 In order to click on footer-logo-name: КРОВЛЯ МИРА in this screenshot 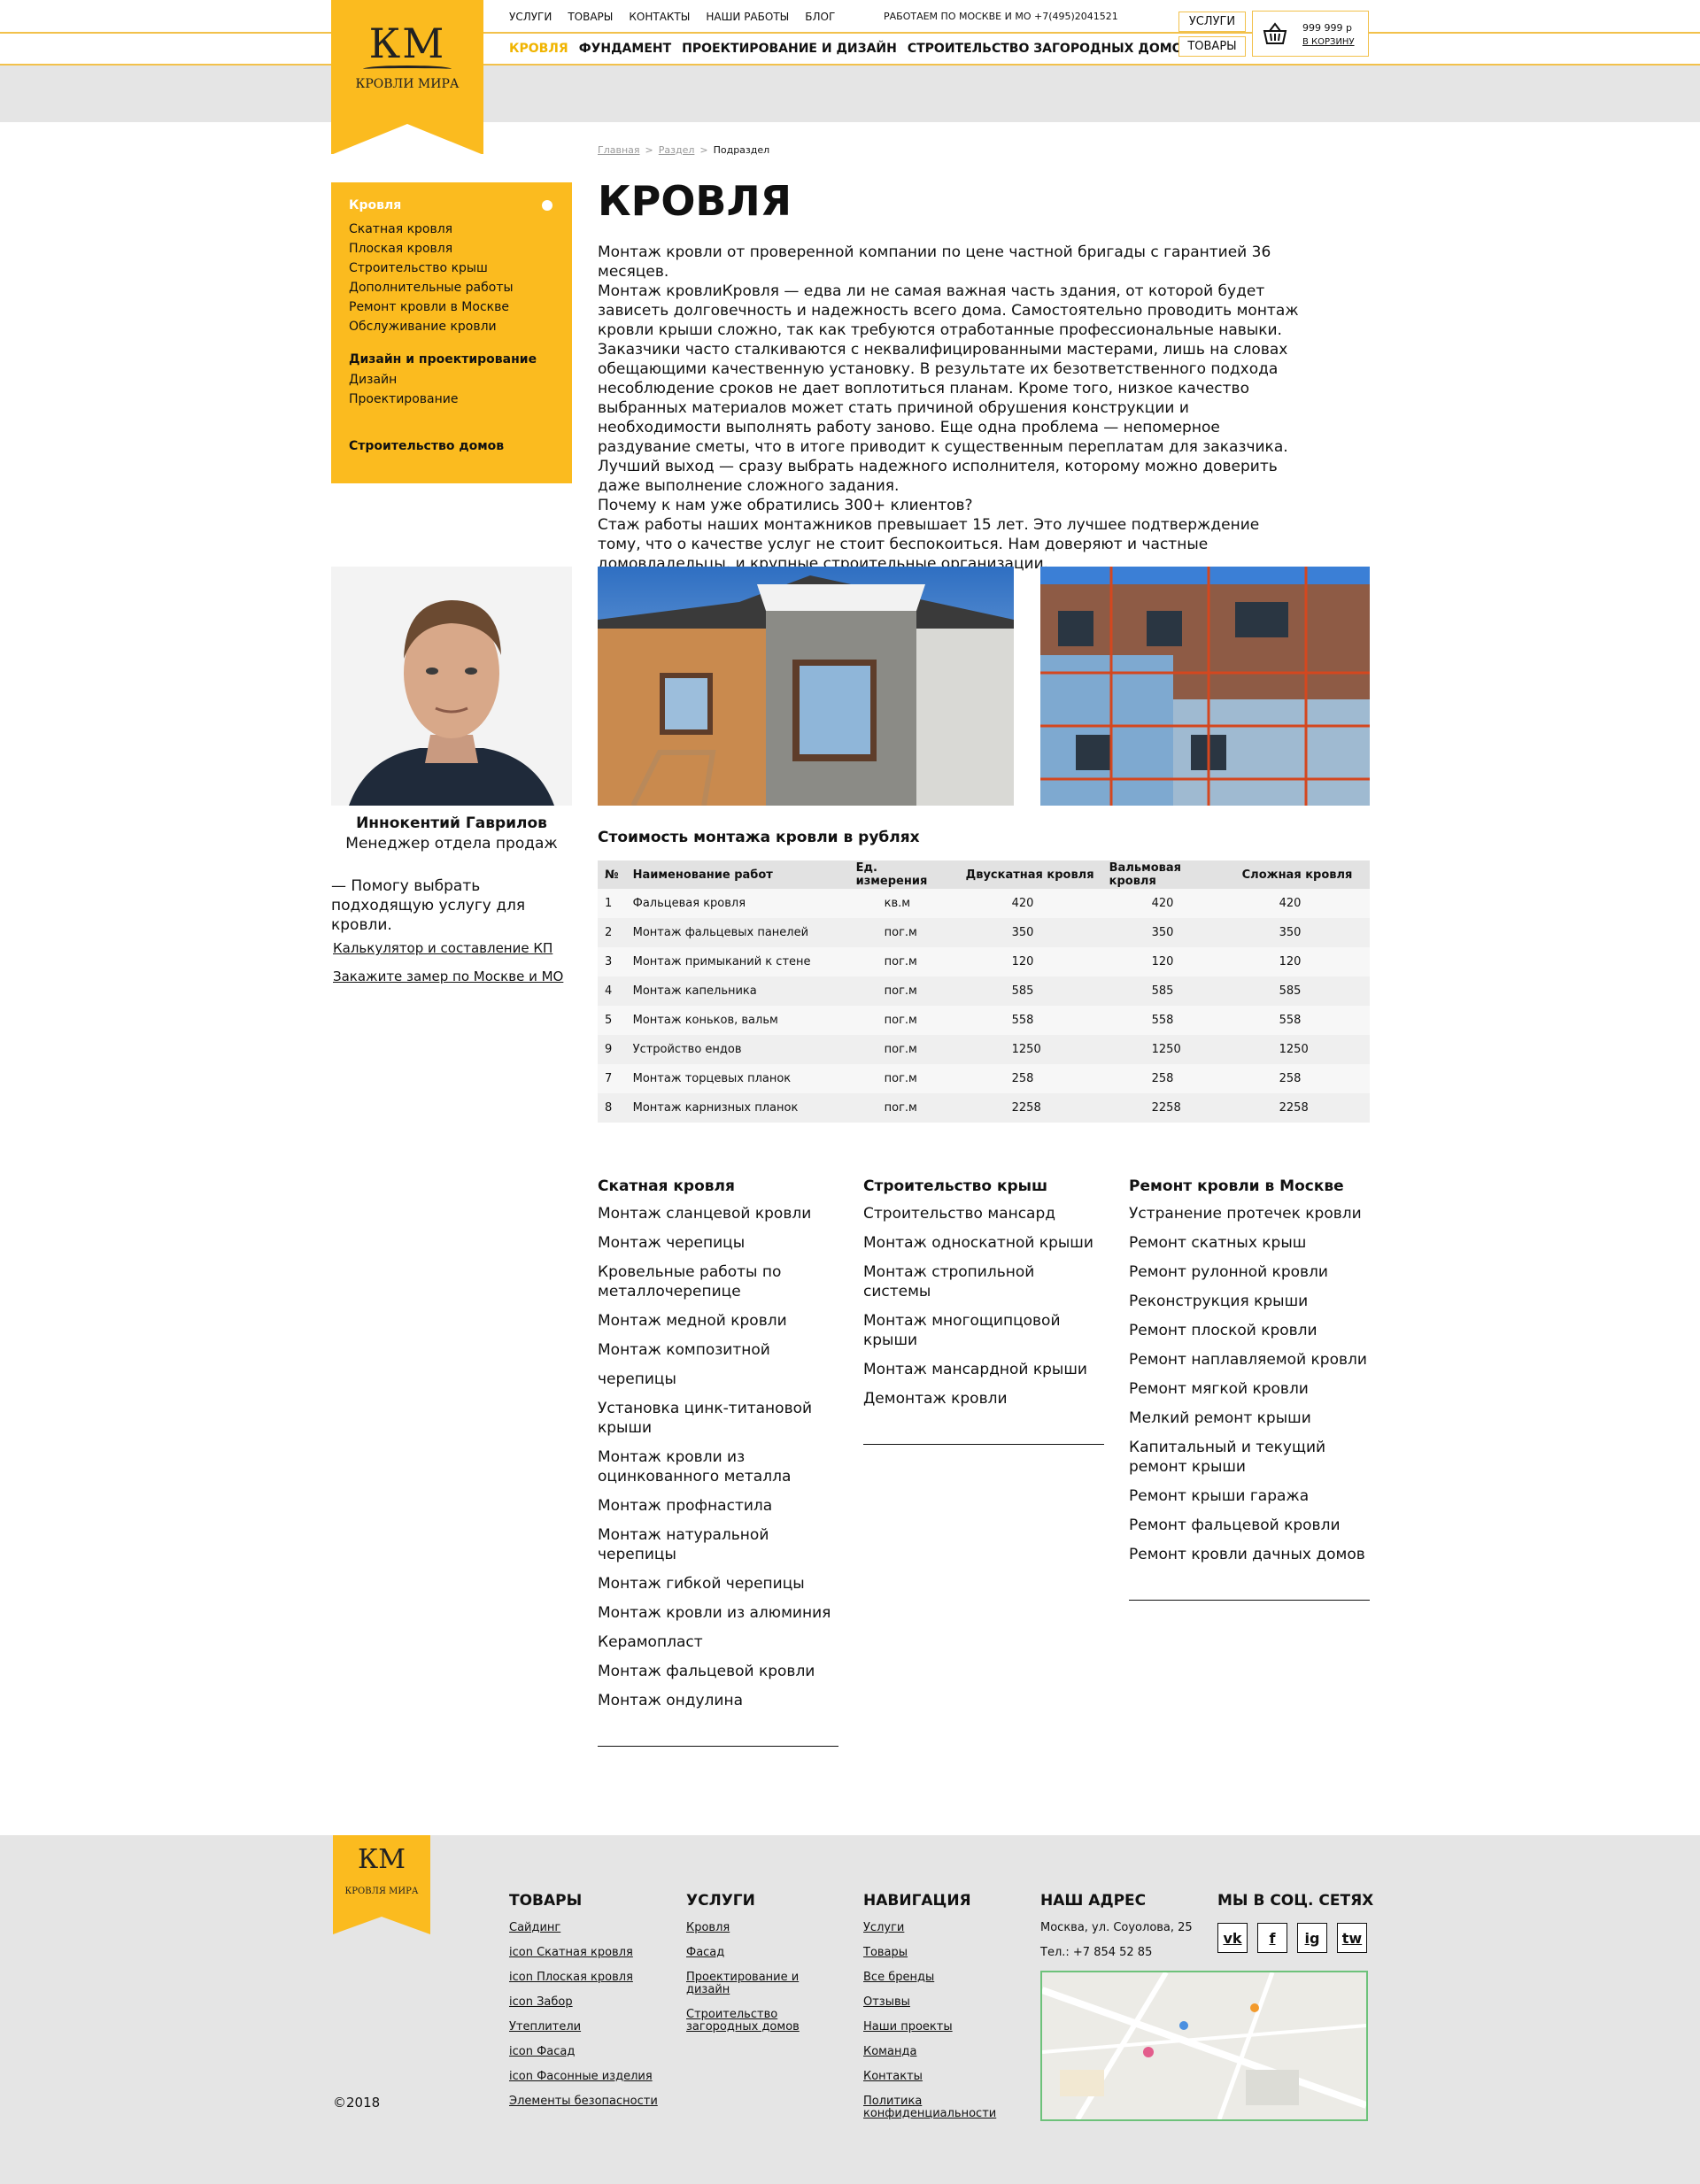, I will do `click(381, 1891)`.